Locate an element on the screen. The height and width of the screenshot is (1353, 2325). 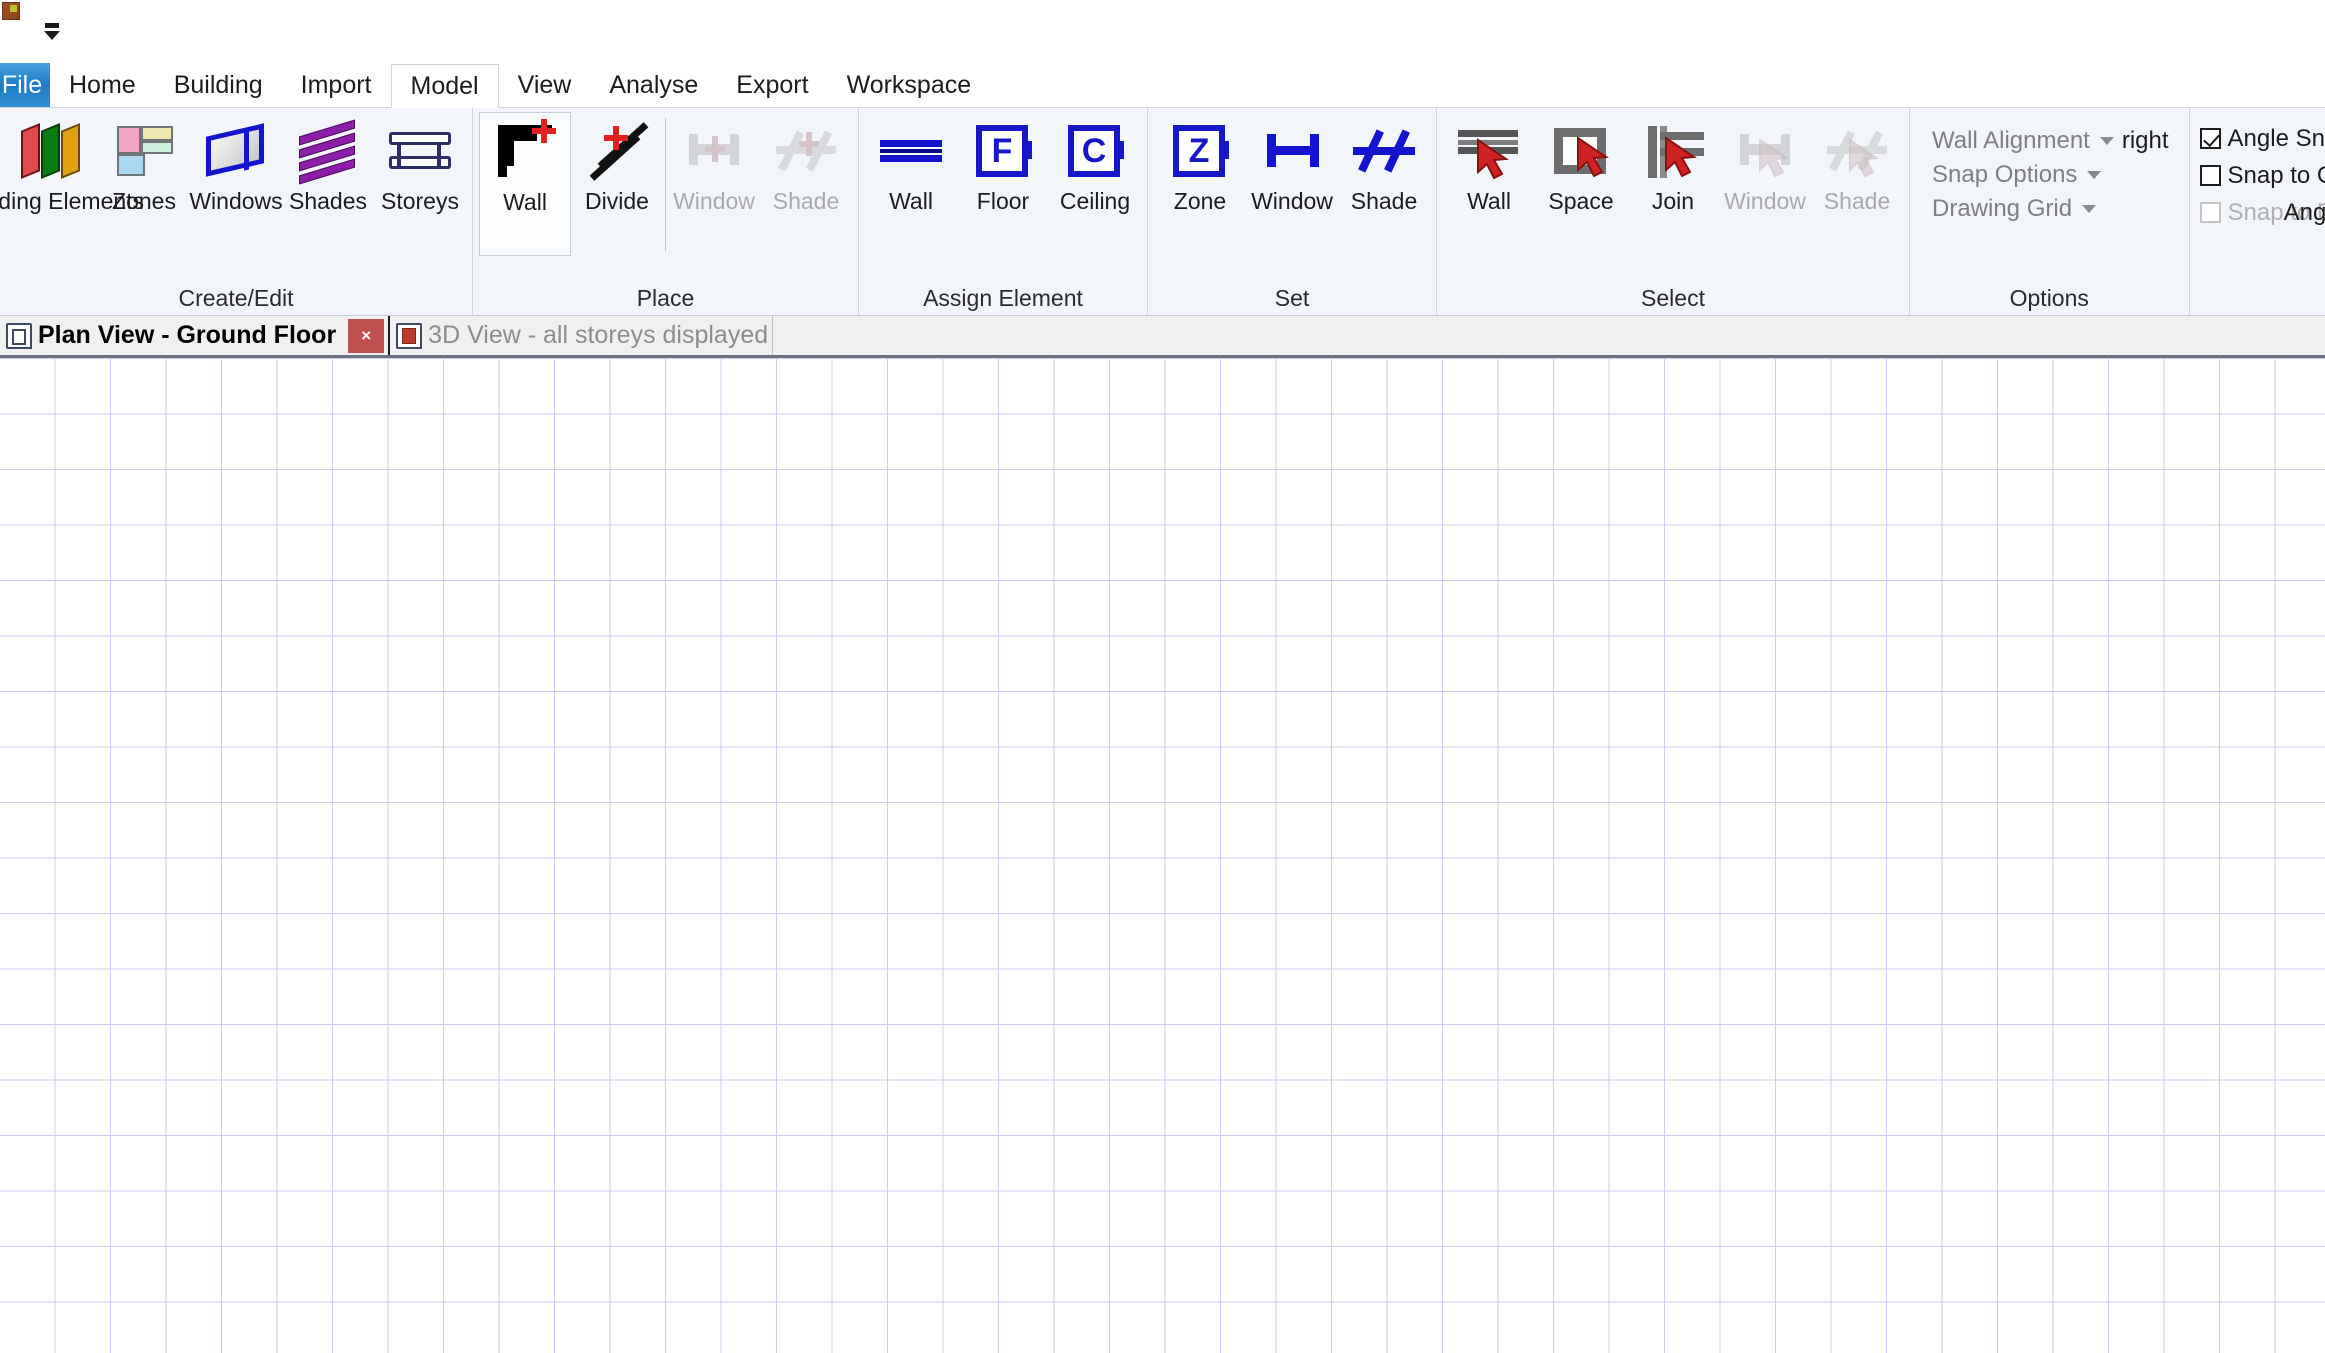
group-title-select: Select is located at coordinates (1673, 298).